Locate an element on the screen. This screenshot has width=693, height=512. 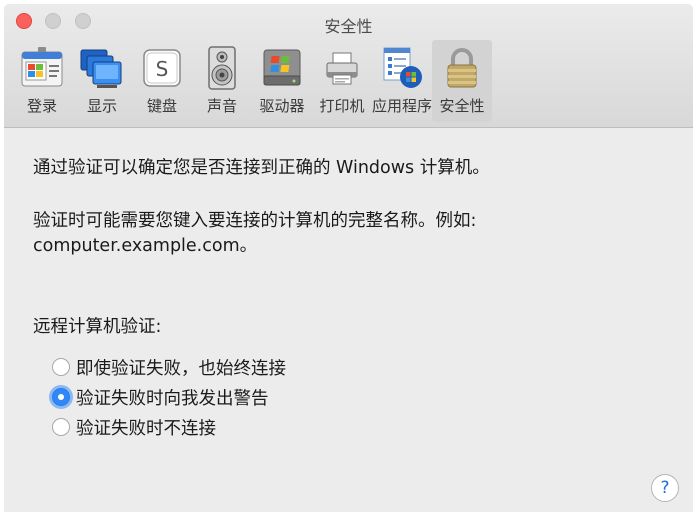
radio-label: 验证失败时不连接 is located at coordinates (146, 428).